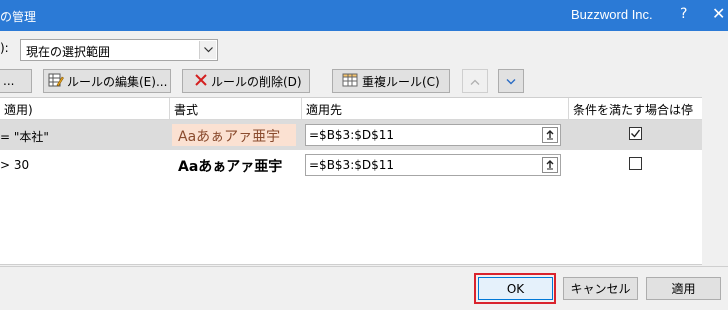 The width and height of the screenshot is (728, 310). I want to click on title-bar: の管理 Buzzword Inc. ? ✕, so click(364, 15).